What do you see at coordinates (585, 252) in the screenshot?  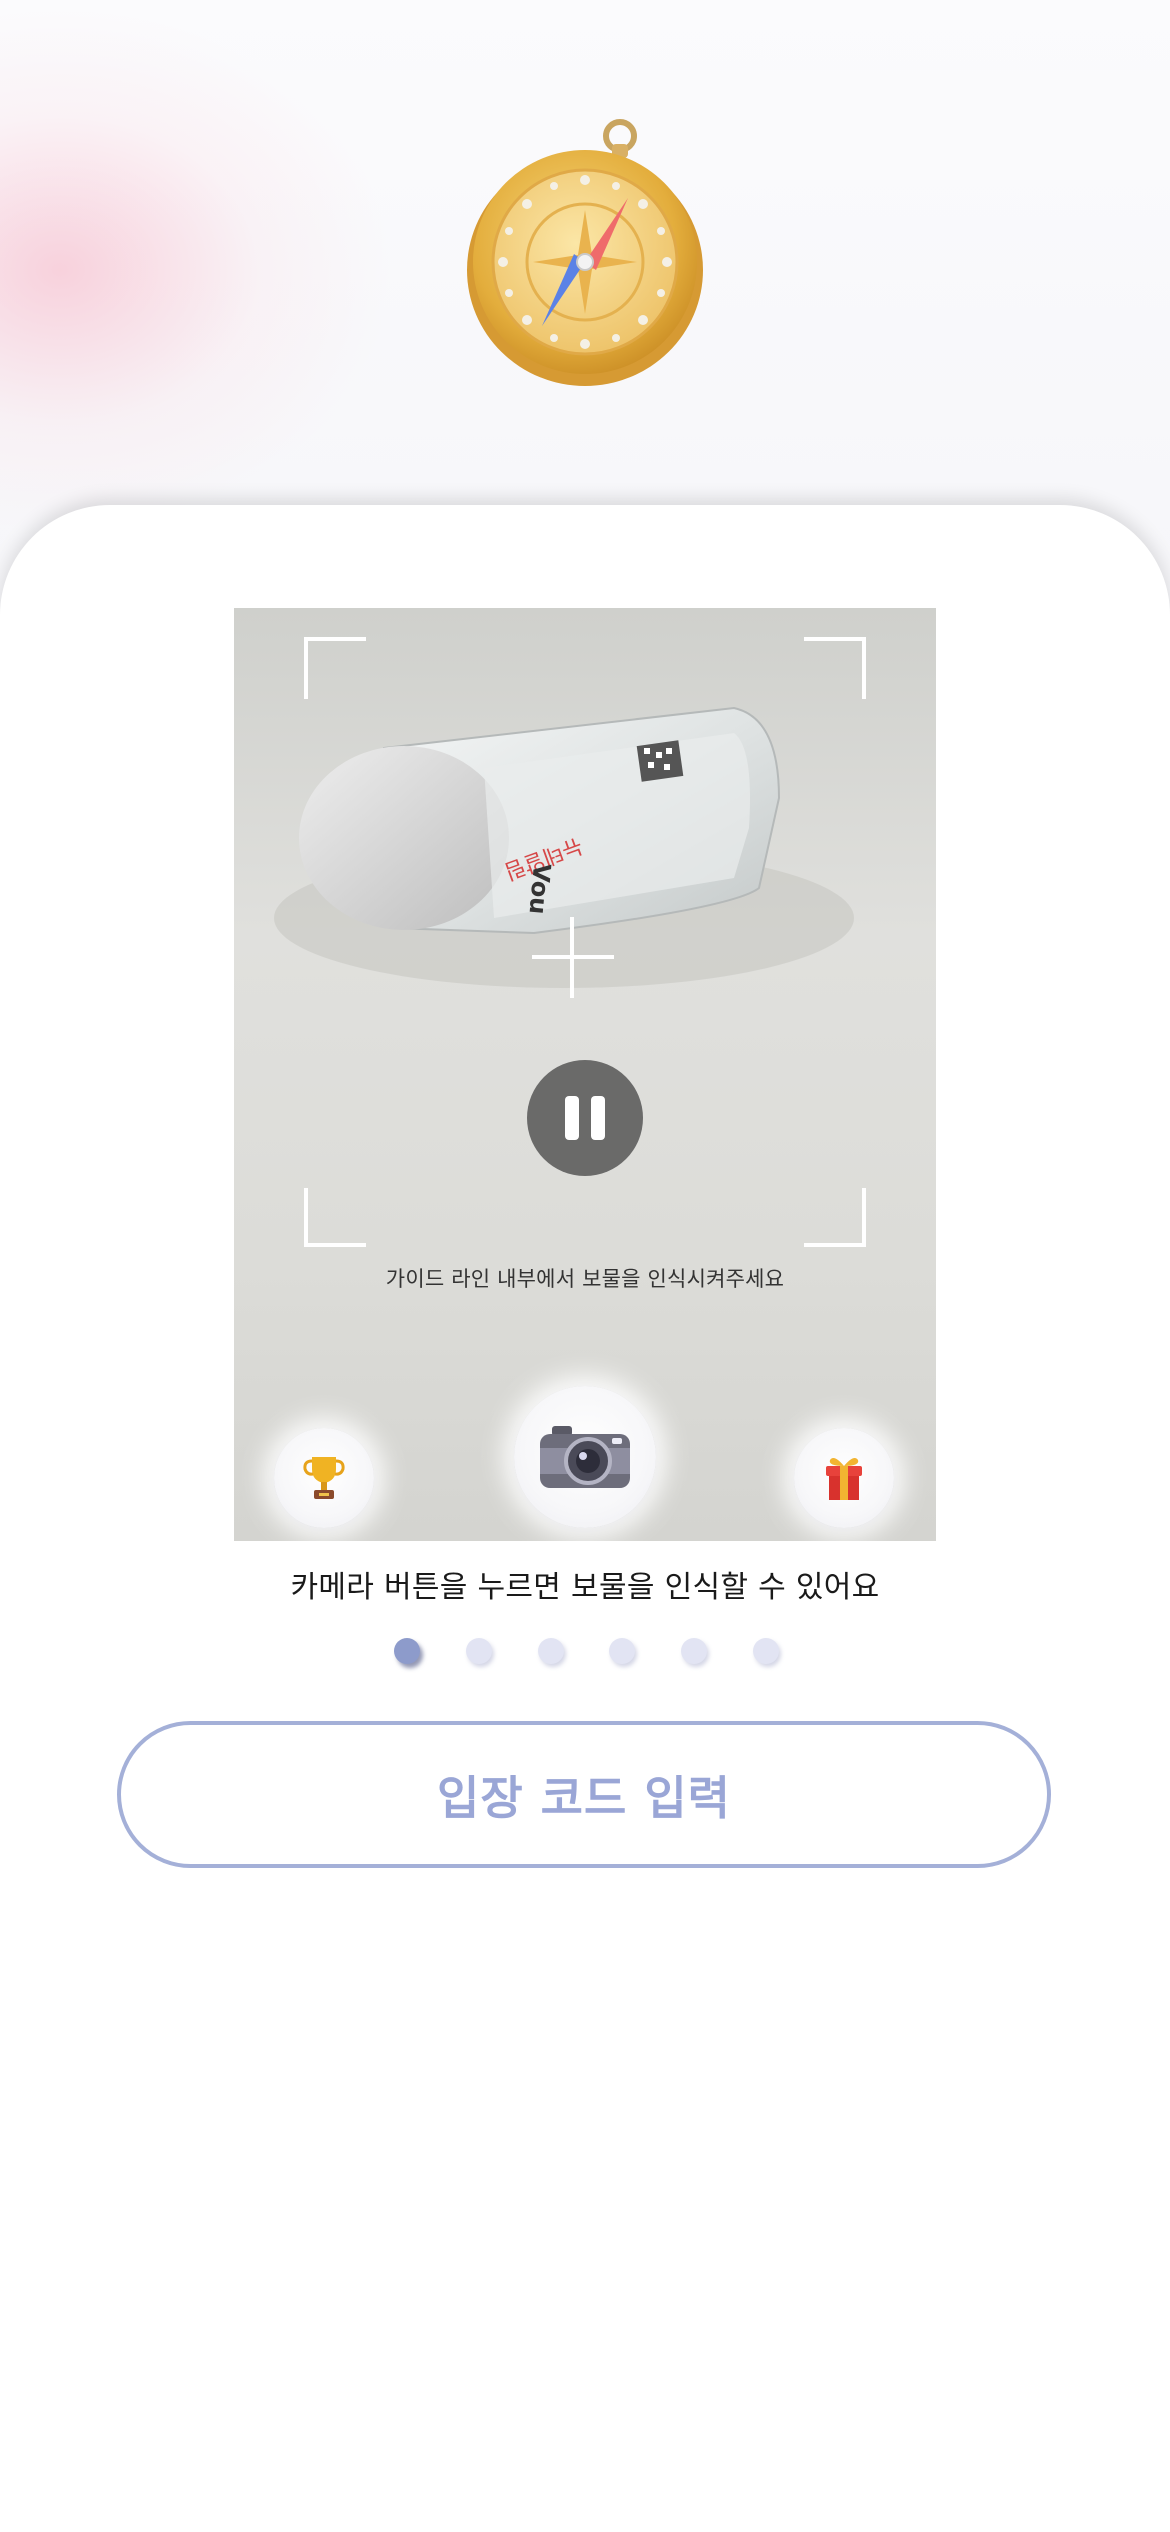 I see `compass-icon` at bounding box center [585, 252].